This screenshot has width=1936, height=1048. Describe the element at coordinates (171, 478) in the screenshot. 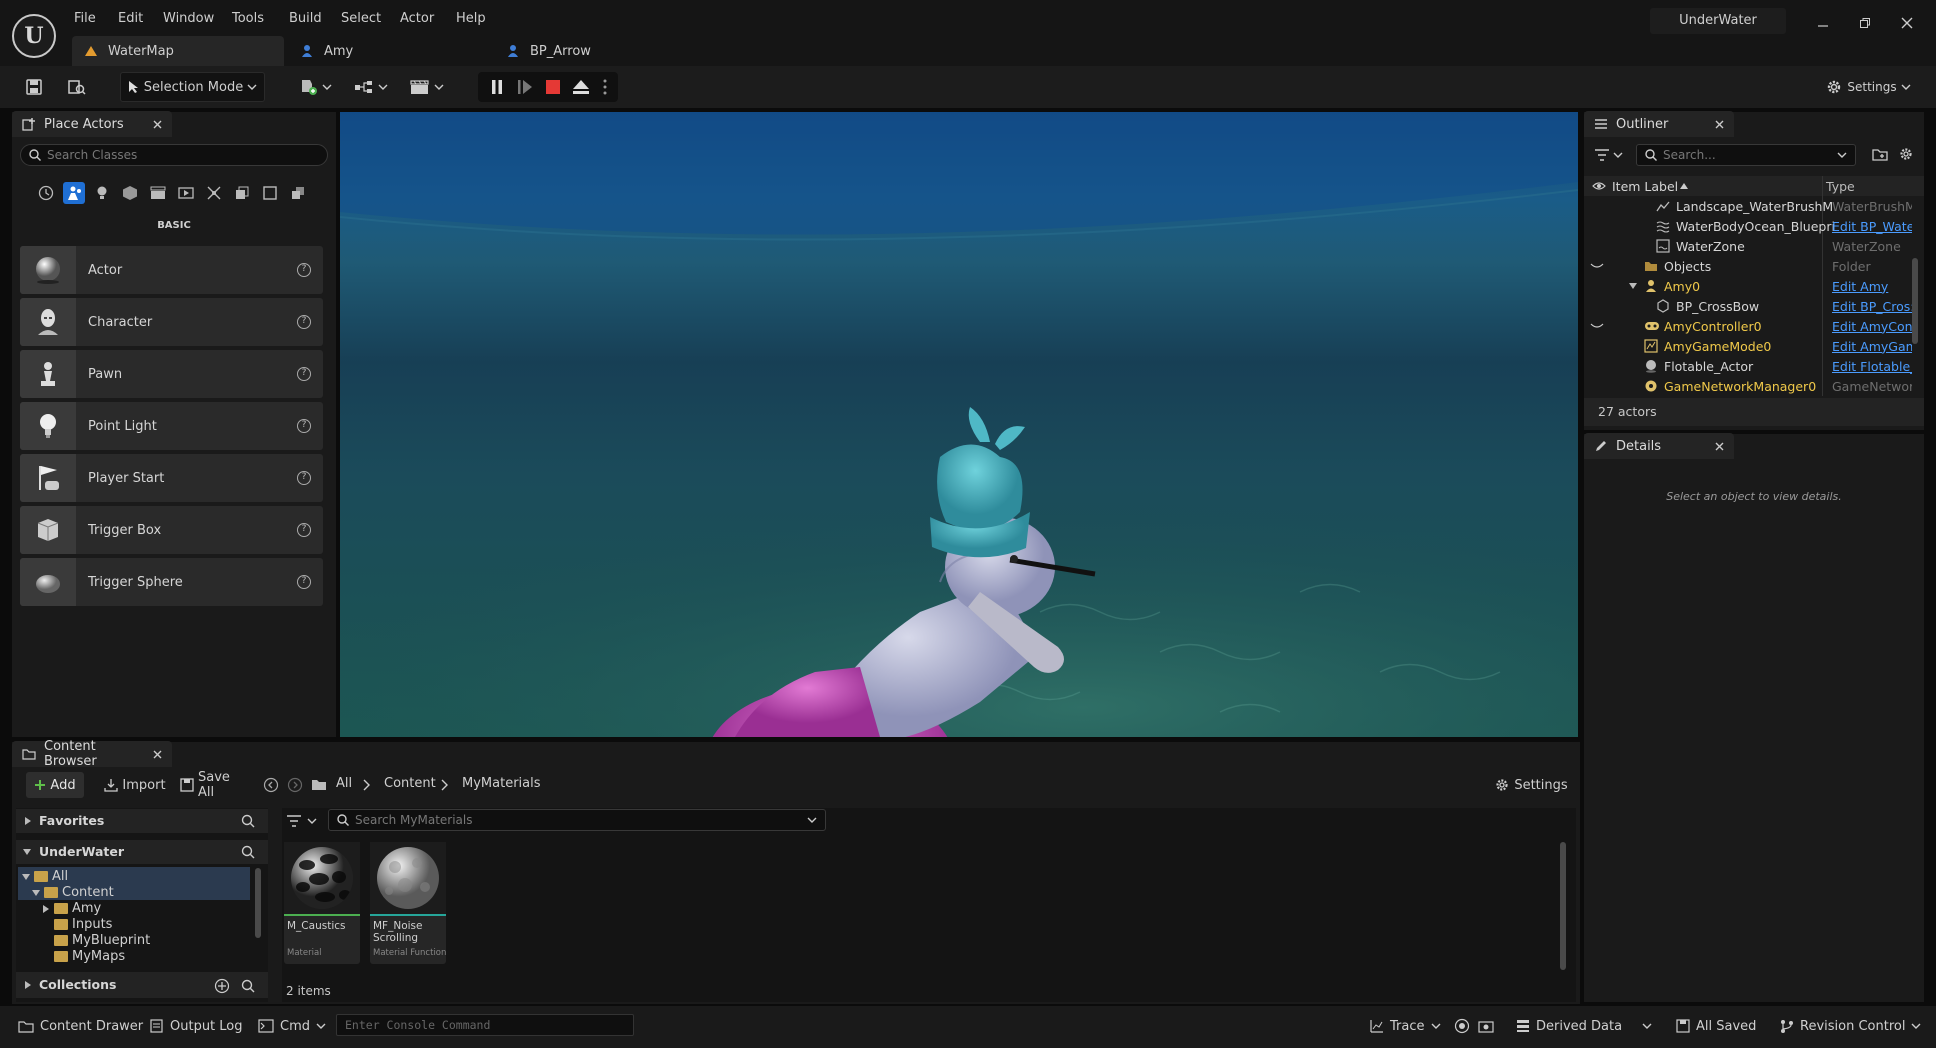

I see `actor-item-player-start: Player Start ?` at that location.